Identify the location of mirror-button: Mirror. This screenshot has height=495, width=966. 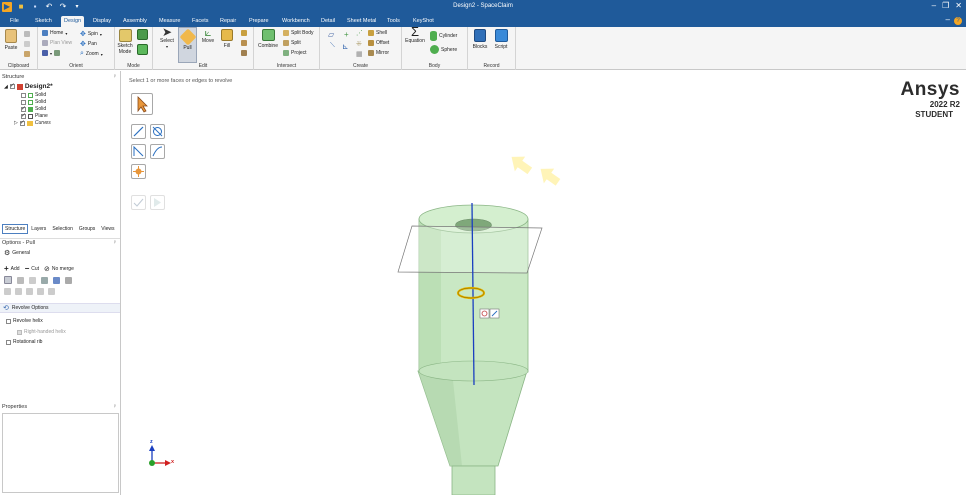
(378, 53).